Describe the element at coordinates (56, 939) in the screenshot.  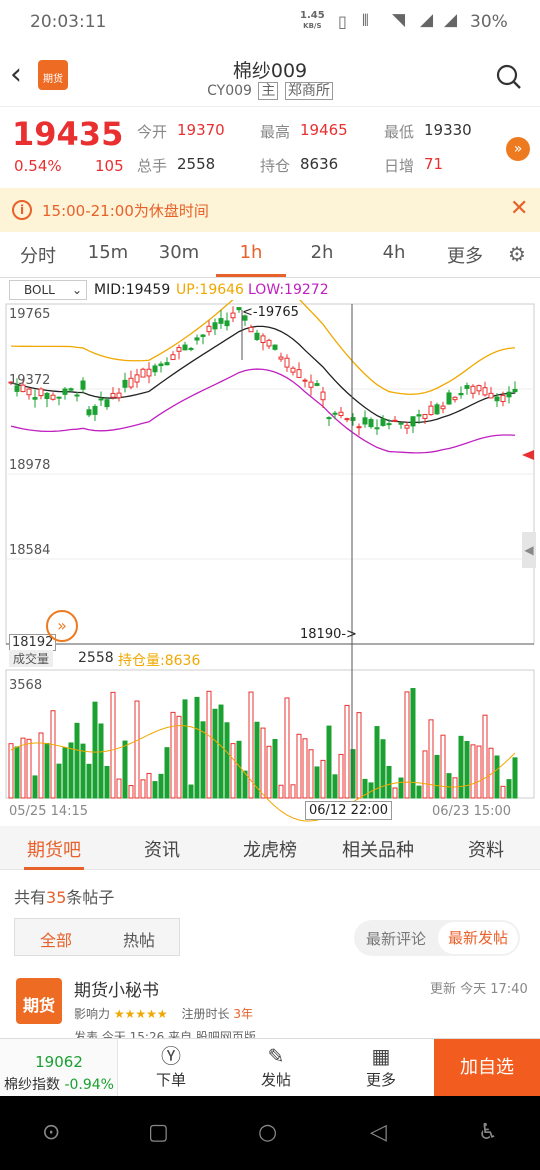
I see `filter-all: 全部` at that location.